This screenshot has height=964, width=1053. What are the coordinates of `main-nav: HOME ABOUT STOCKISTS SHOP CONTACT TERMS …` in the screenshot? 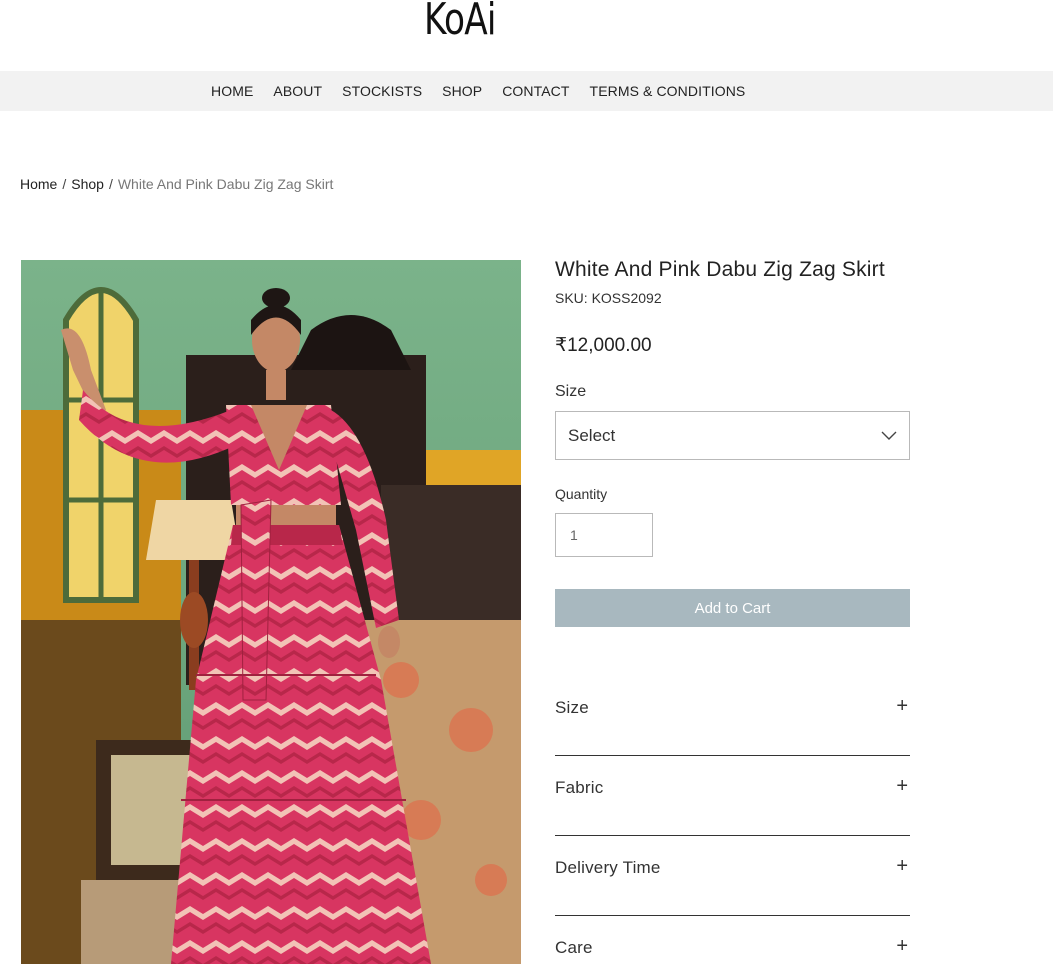 It's located at (526, 91).